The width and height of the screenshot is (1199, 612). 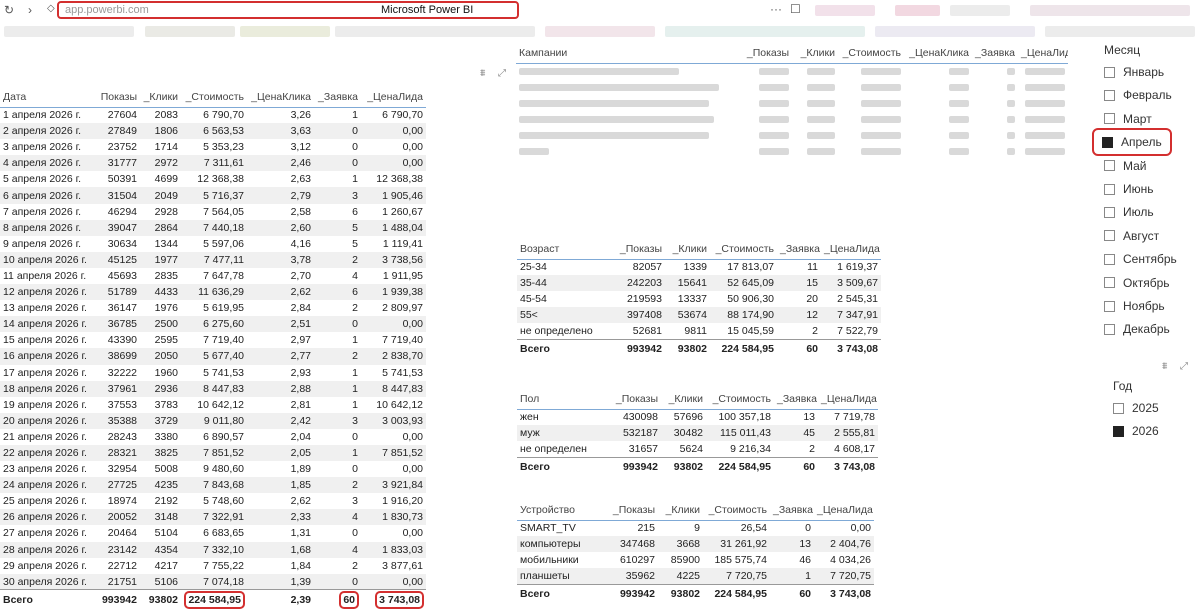 What do you see at coordinates (1136, 408) in the screenshot?
I see `year-option: 2025` at bounding box center [1136, 408].